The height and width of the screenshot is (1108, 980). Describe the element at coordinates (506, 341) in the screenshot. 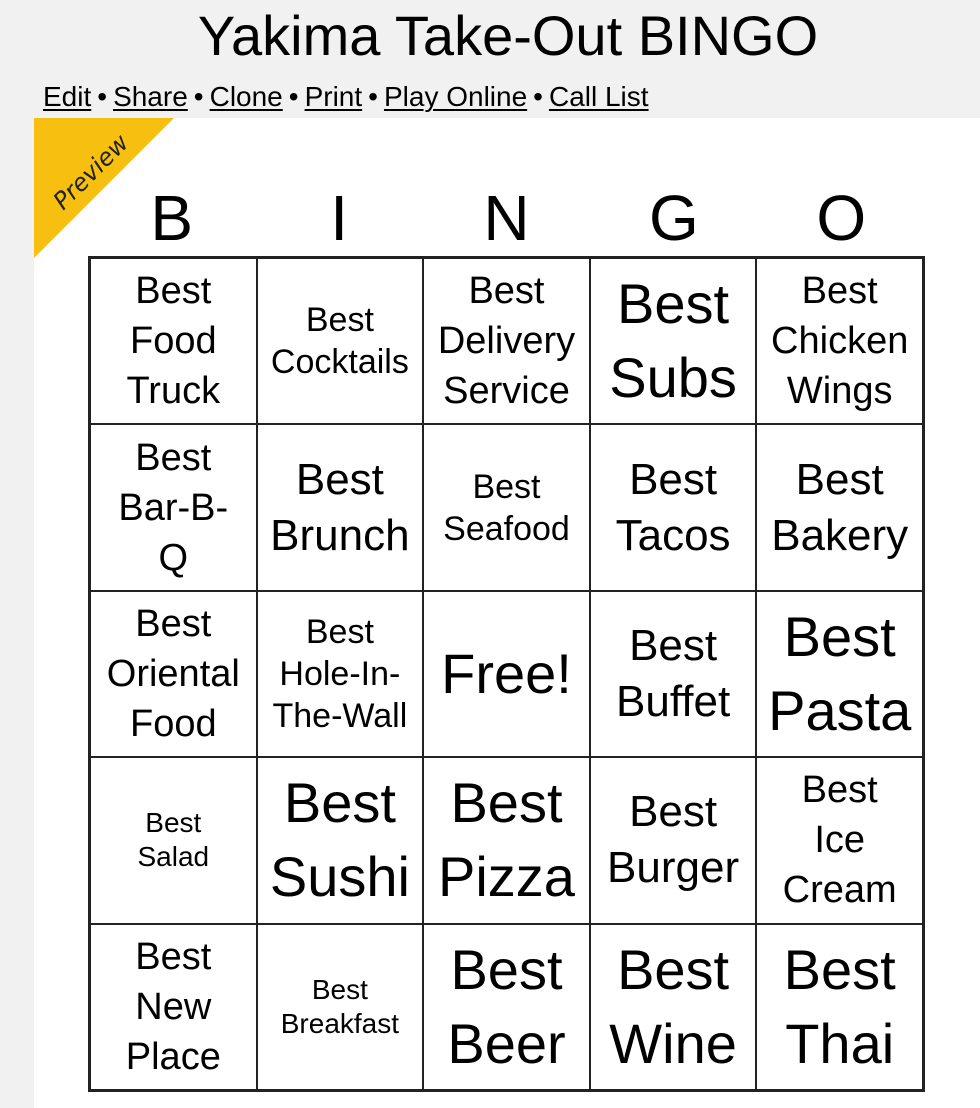

I see `bingo-cell: Best Delivery Service` at that location.